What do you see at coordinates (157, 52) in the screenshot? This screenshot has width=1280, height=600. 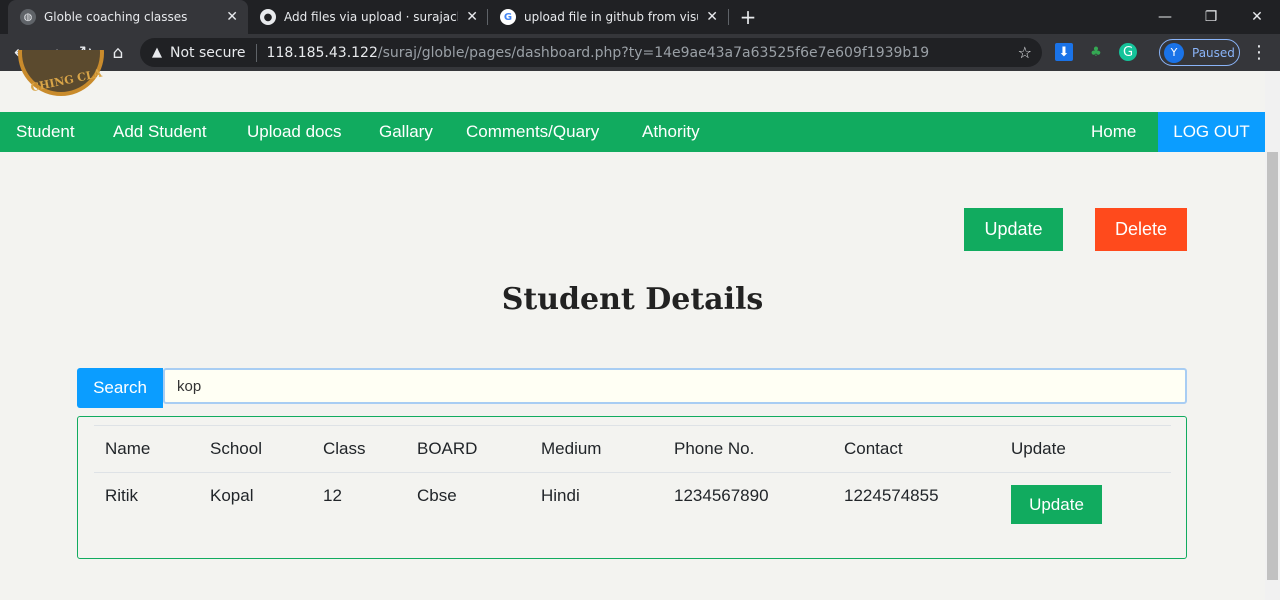 I see `warning-icon: ▲` at bounding box center [157, 52].